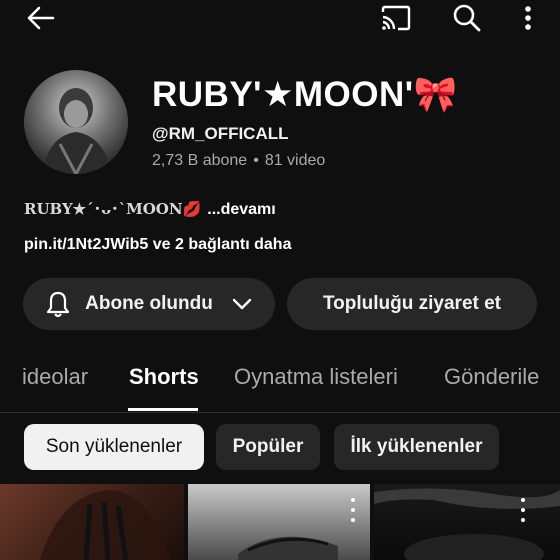 The width and height of the screenshot is (560, 560). I want to click on chevron-down-icon, so click(242, 304).